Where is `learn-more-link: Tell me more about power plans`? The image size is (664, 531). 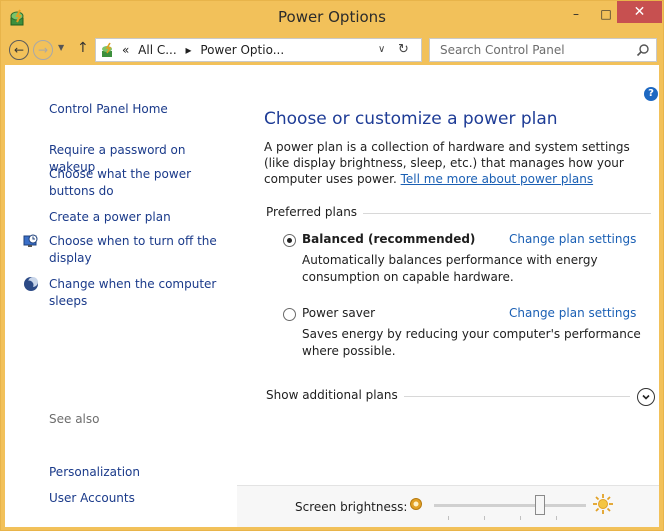
learn-more-link: Tell me more about power plans is located at coordinates (497, 179).